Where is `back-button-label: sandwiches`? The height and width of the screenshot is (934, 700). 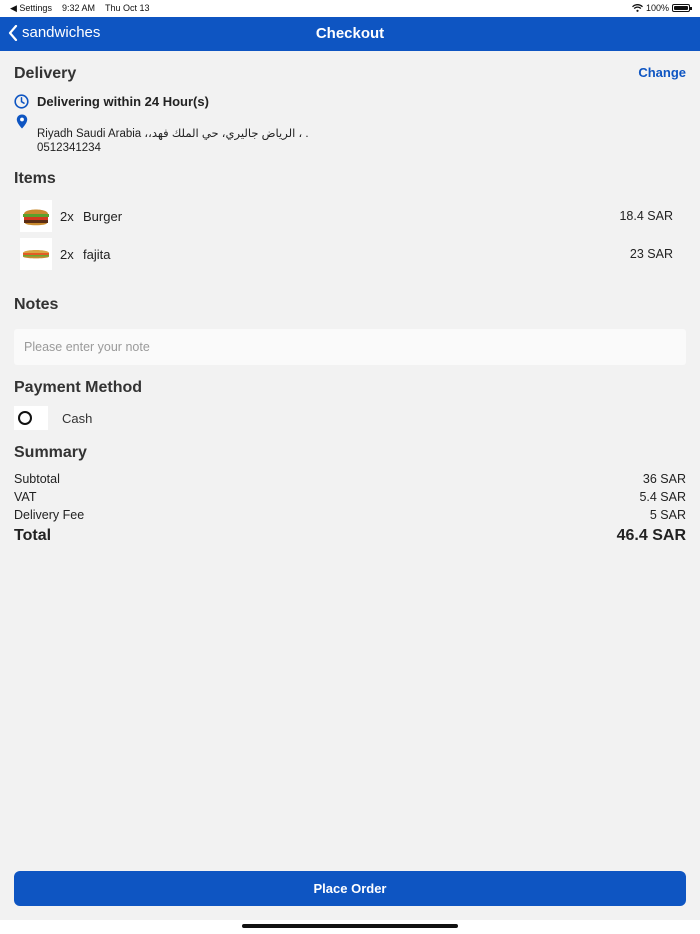 back-button-label: sandwiches is located at coordinates (61, 32).